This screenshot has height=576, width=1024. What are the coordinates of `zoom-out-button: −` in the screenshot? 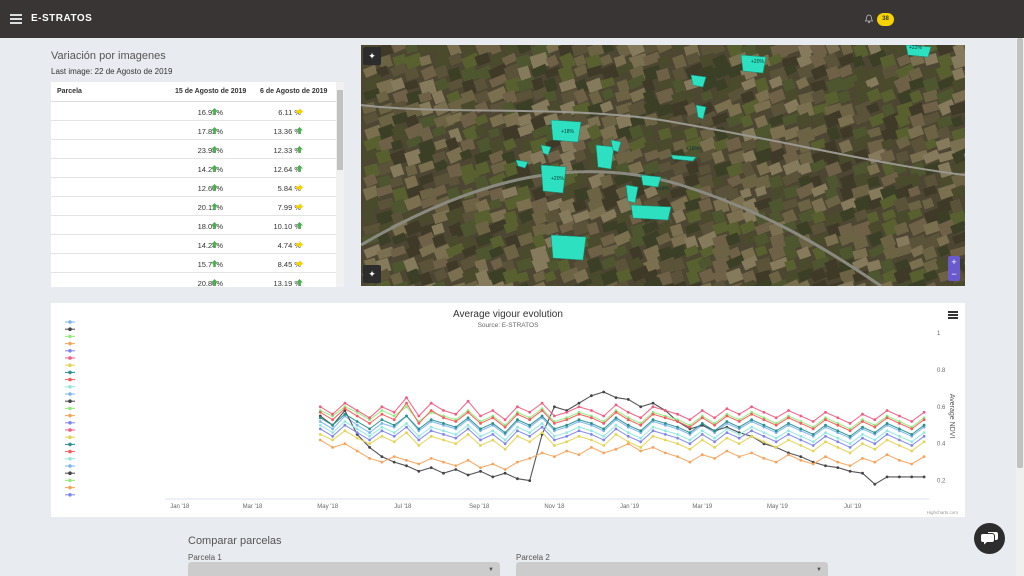 It's located at (954, 274).